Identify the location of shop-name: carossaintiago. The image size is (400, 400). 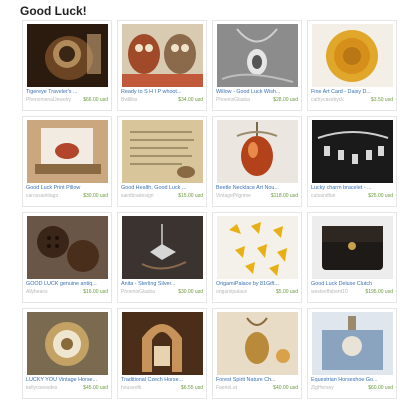
(52, 196).